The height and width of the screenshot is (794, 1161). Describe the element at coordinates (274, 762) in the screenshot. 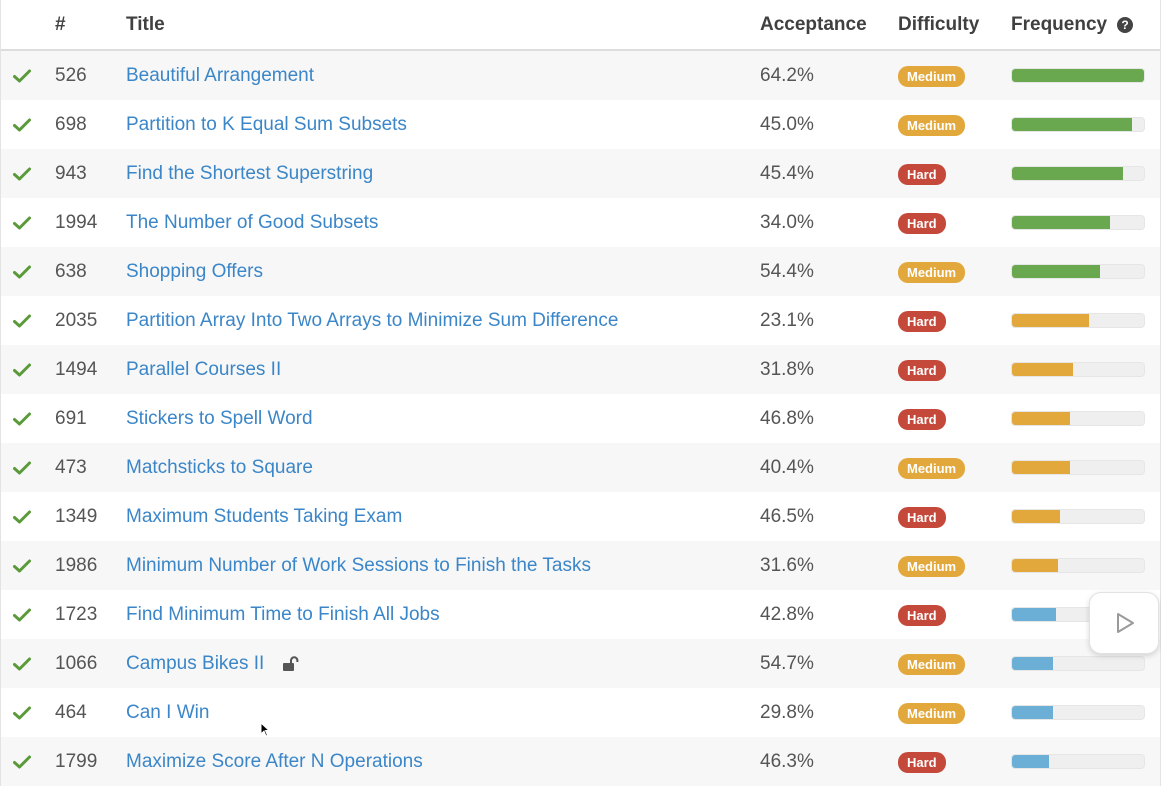

I see `problem-title-link: Maximize Score After N Operations` at that location.